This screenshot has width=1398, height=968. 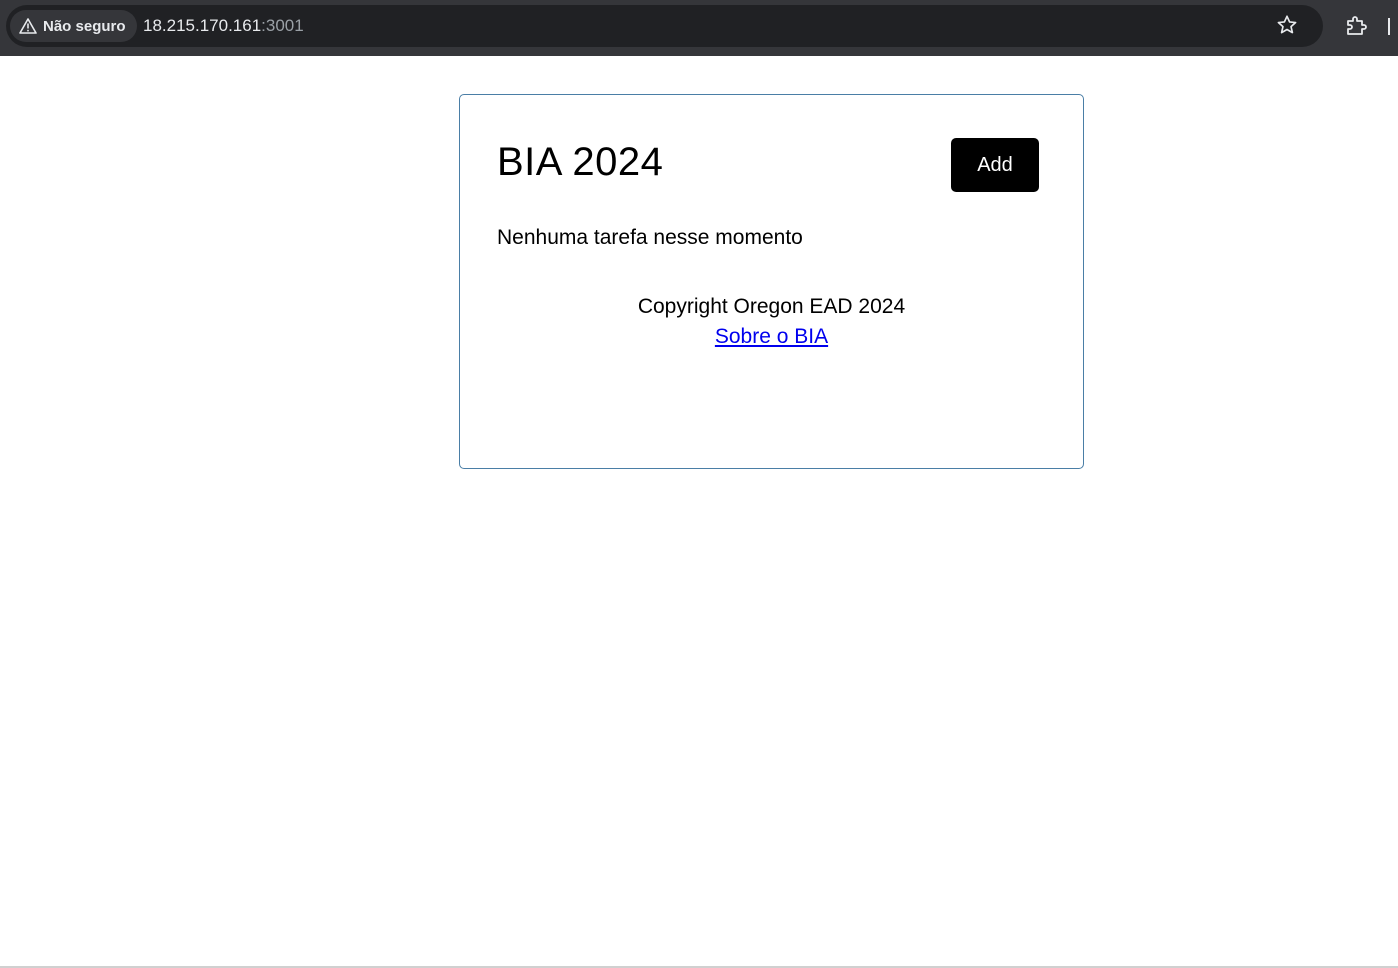 What do you see at coordinates (664, 26) in the screenshot?
I see `address-bar: Não seguro 18.215.170.161:3001` at bounding box center [664, 26].